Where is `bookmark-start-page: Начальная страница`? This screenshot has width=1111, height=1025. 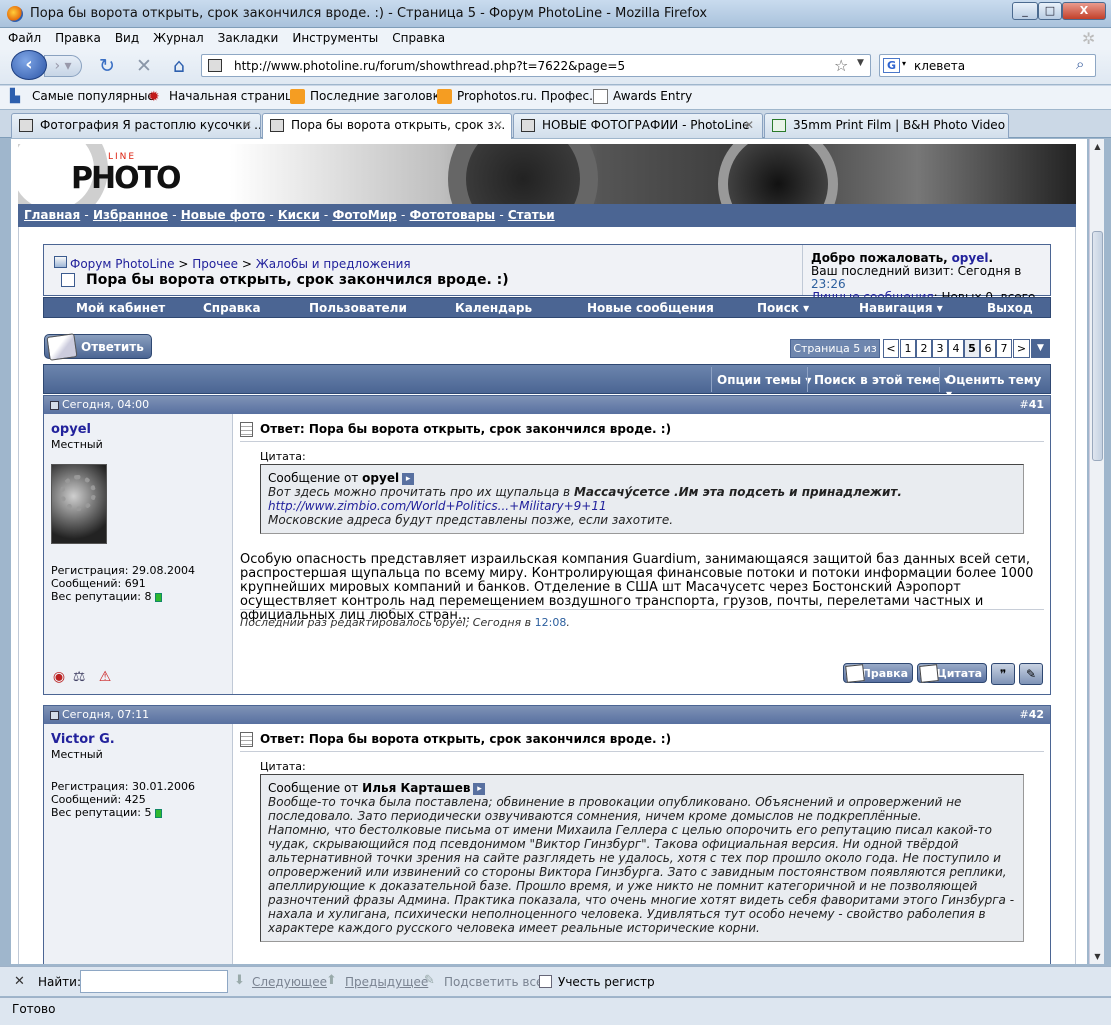 bookmark-start-page: Начальная страница is located at coordinates (235, 96).